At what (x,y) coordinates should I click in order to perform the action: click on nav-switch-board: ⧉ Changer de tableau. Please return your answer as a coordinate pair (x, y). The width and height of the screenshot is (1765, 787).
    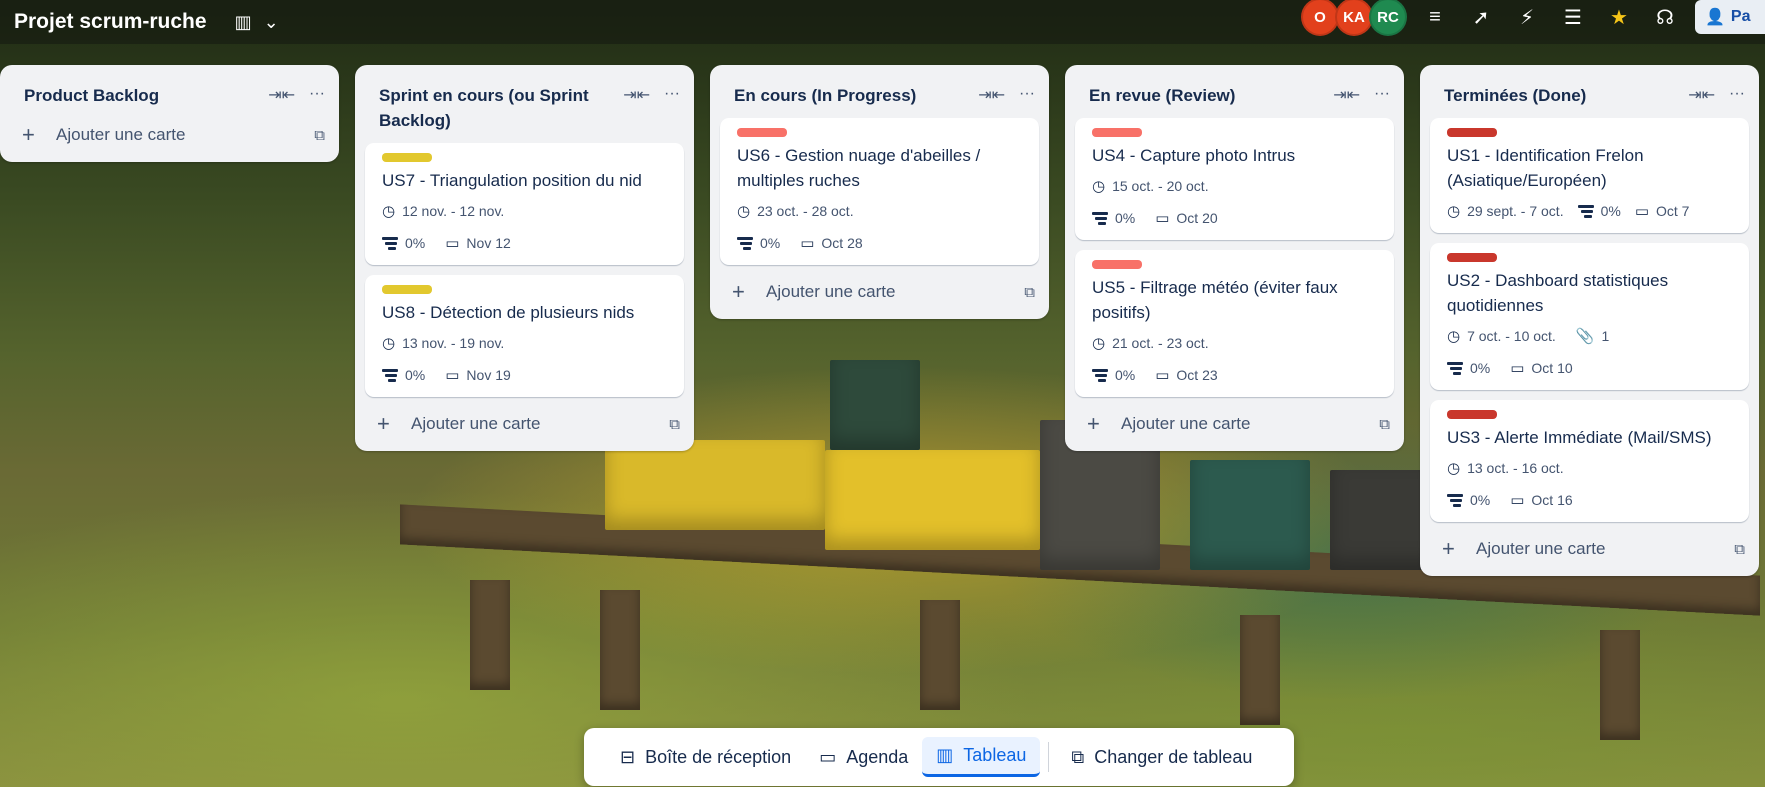
    Looking at the image, I should click on (1161, 757).